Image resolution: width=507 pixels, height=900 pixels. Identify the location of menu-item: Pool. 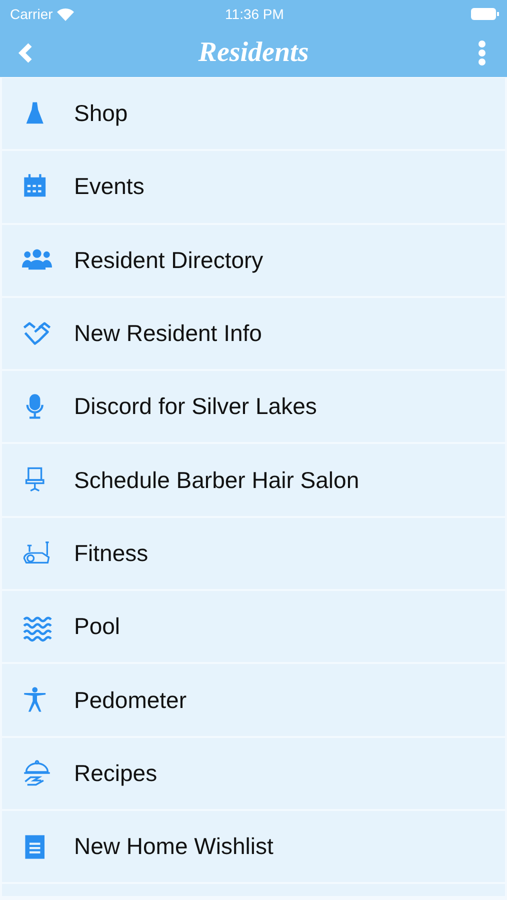
(253, 626).